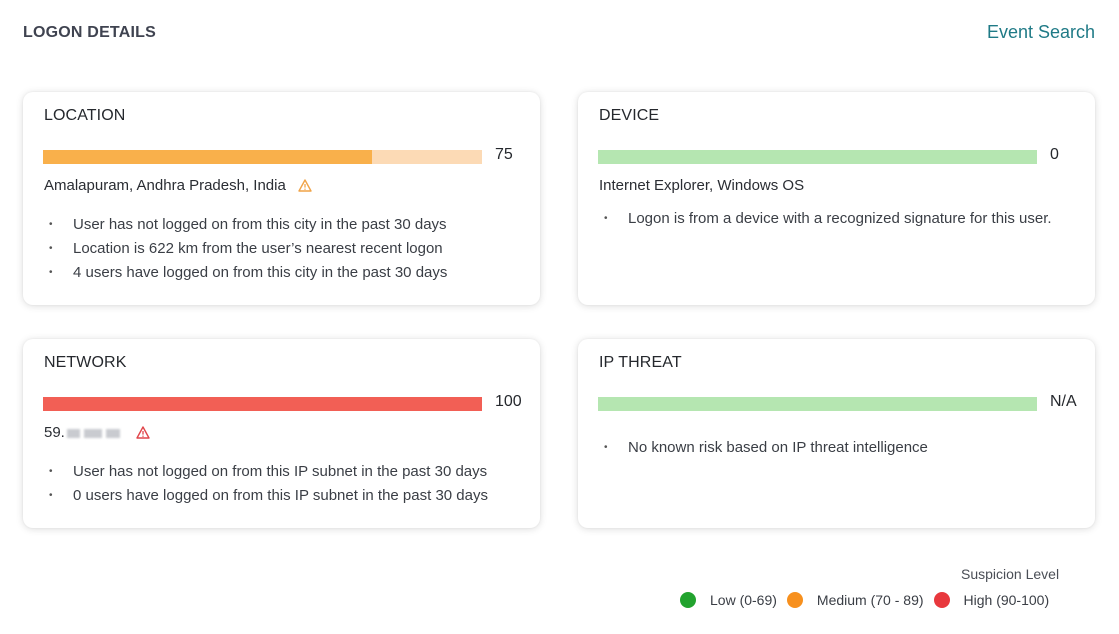 This screenshot has height=634, width=1119. Describe the element at coordinates (941, 600) in the screenshot. I see `high-dot-icon` at that location.